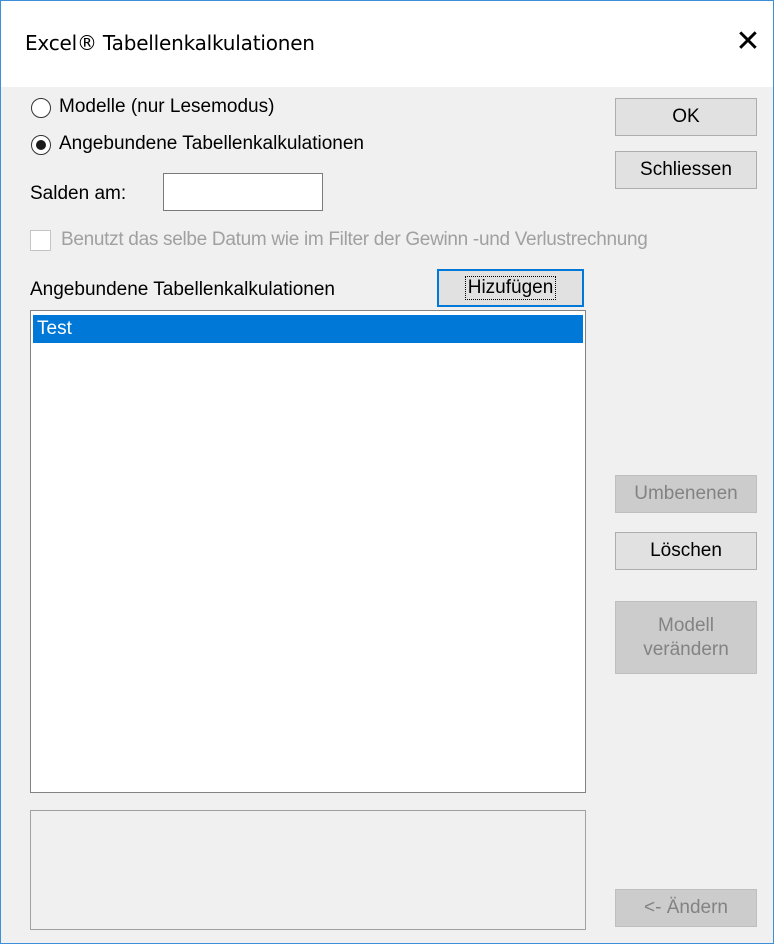  What do you see at coordinates (686, 117) in the screenshot?
I see `ok-button: OK` at bounding box center [686, 117].